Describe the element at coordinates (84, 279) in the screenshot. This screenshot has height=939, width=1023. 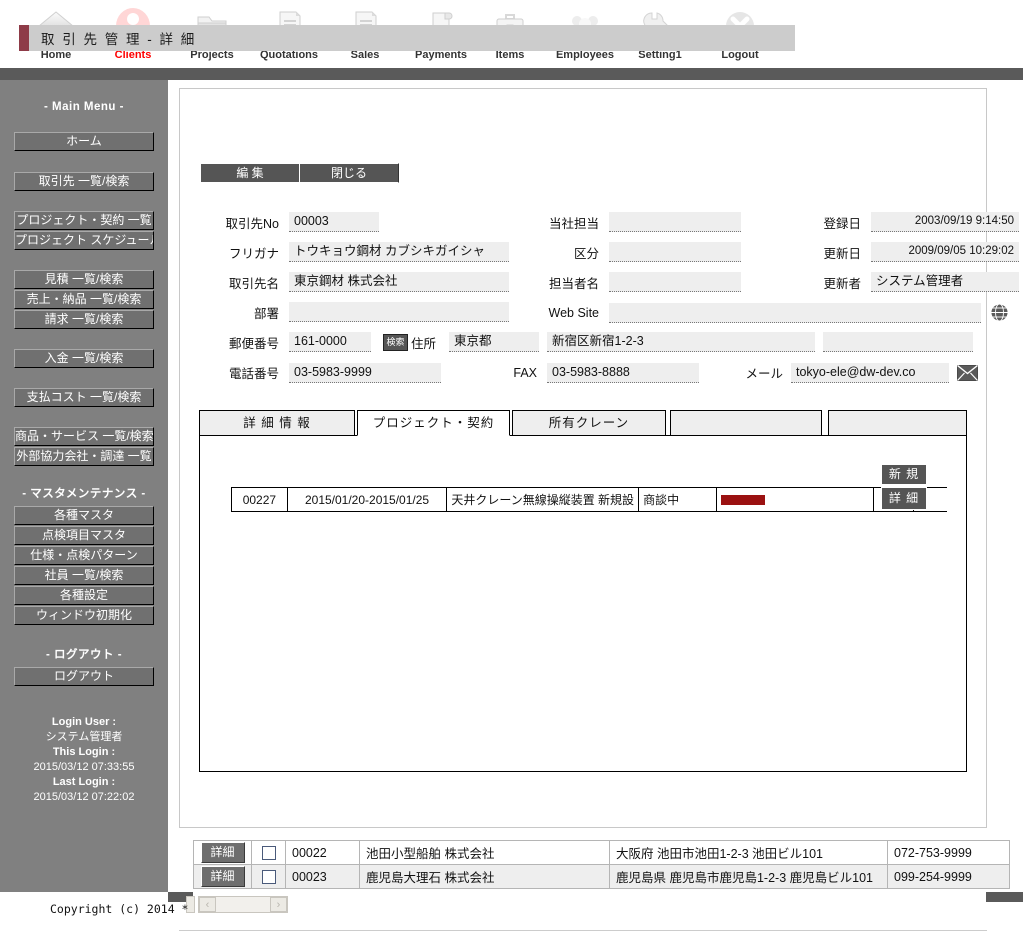
I see `sidebar-item-quotation-list: 見積 一覧/検索` at that location.